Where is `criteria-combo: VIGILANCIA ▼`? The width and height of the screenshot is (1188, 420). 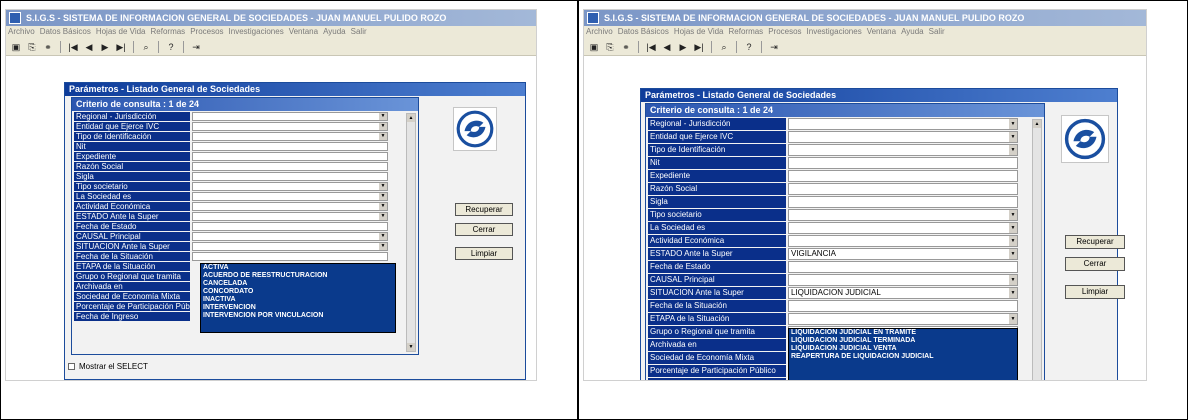
criteria-combo: VIGILANCIA ▼ is located at coordinates (903, 254).